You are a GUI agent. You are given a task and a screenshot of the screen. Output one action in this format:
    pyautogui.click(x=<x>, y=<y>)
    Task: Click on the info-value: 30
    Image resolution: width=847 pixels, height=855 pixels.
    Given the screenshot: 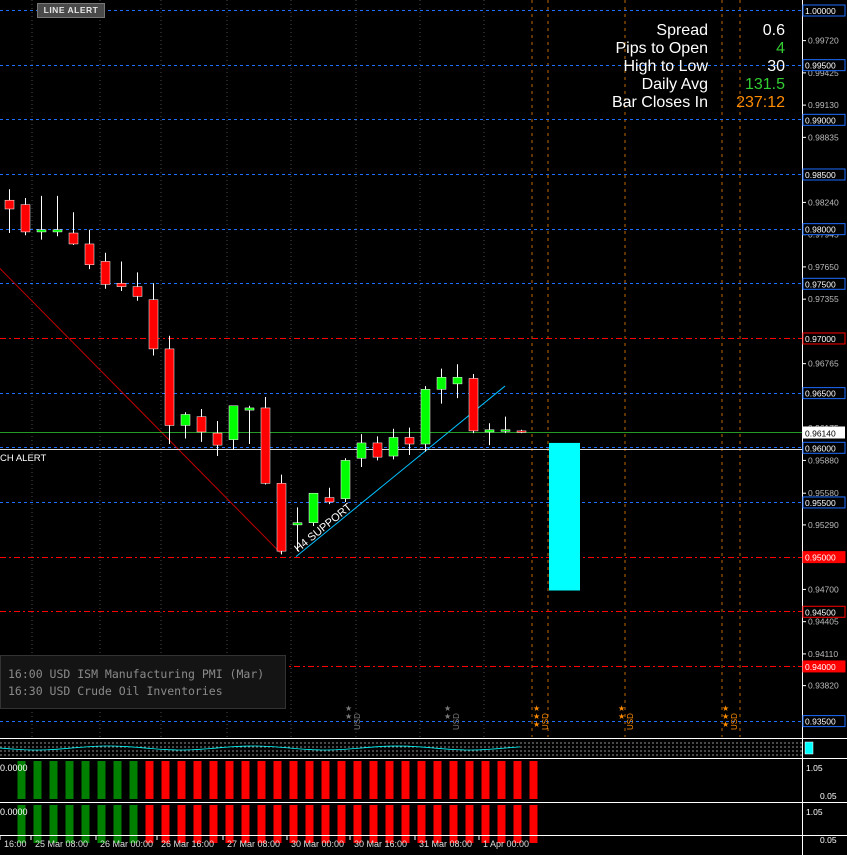 What is the action you would take?
    pyautogui.click(x=776, y=66)
    